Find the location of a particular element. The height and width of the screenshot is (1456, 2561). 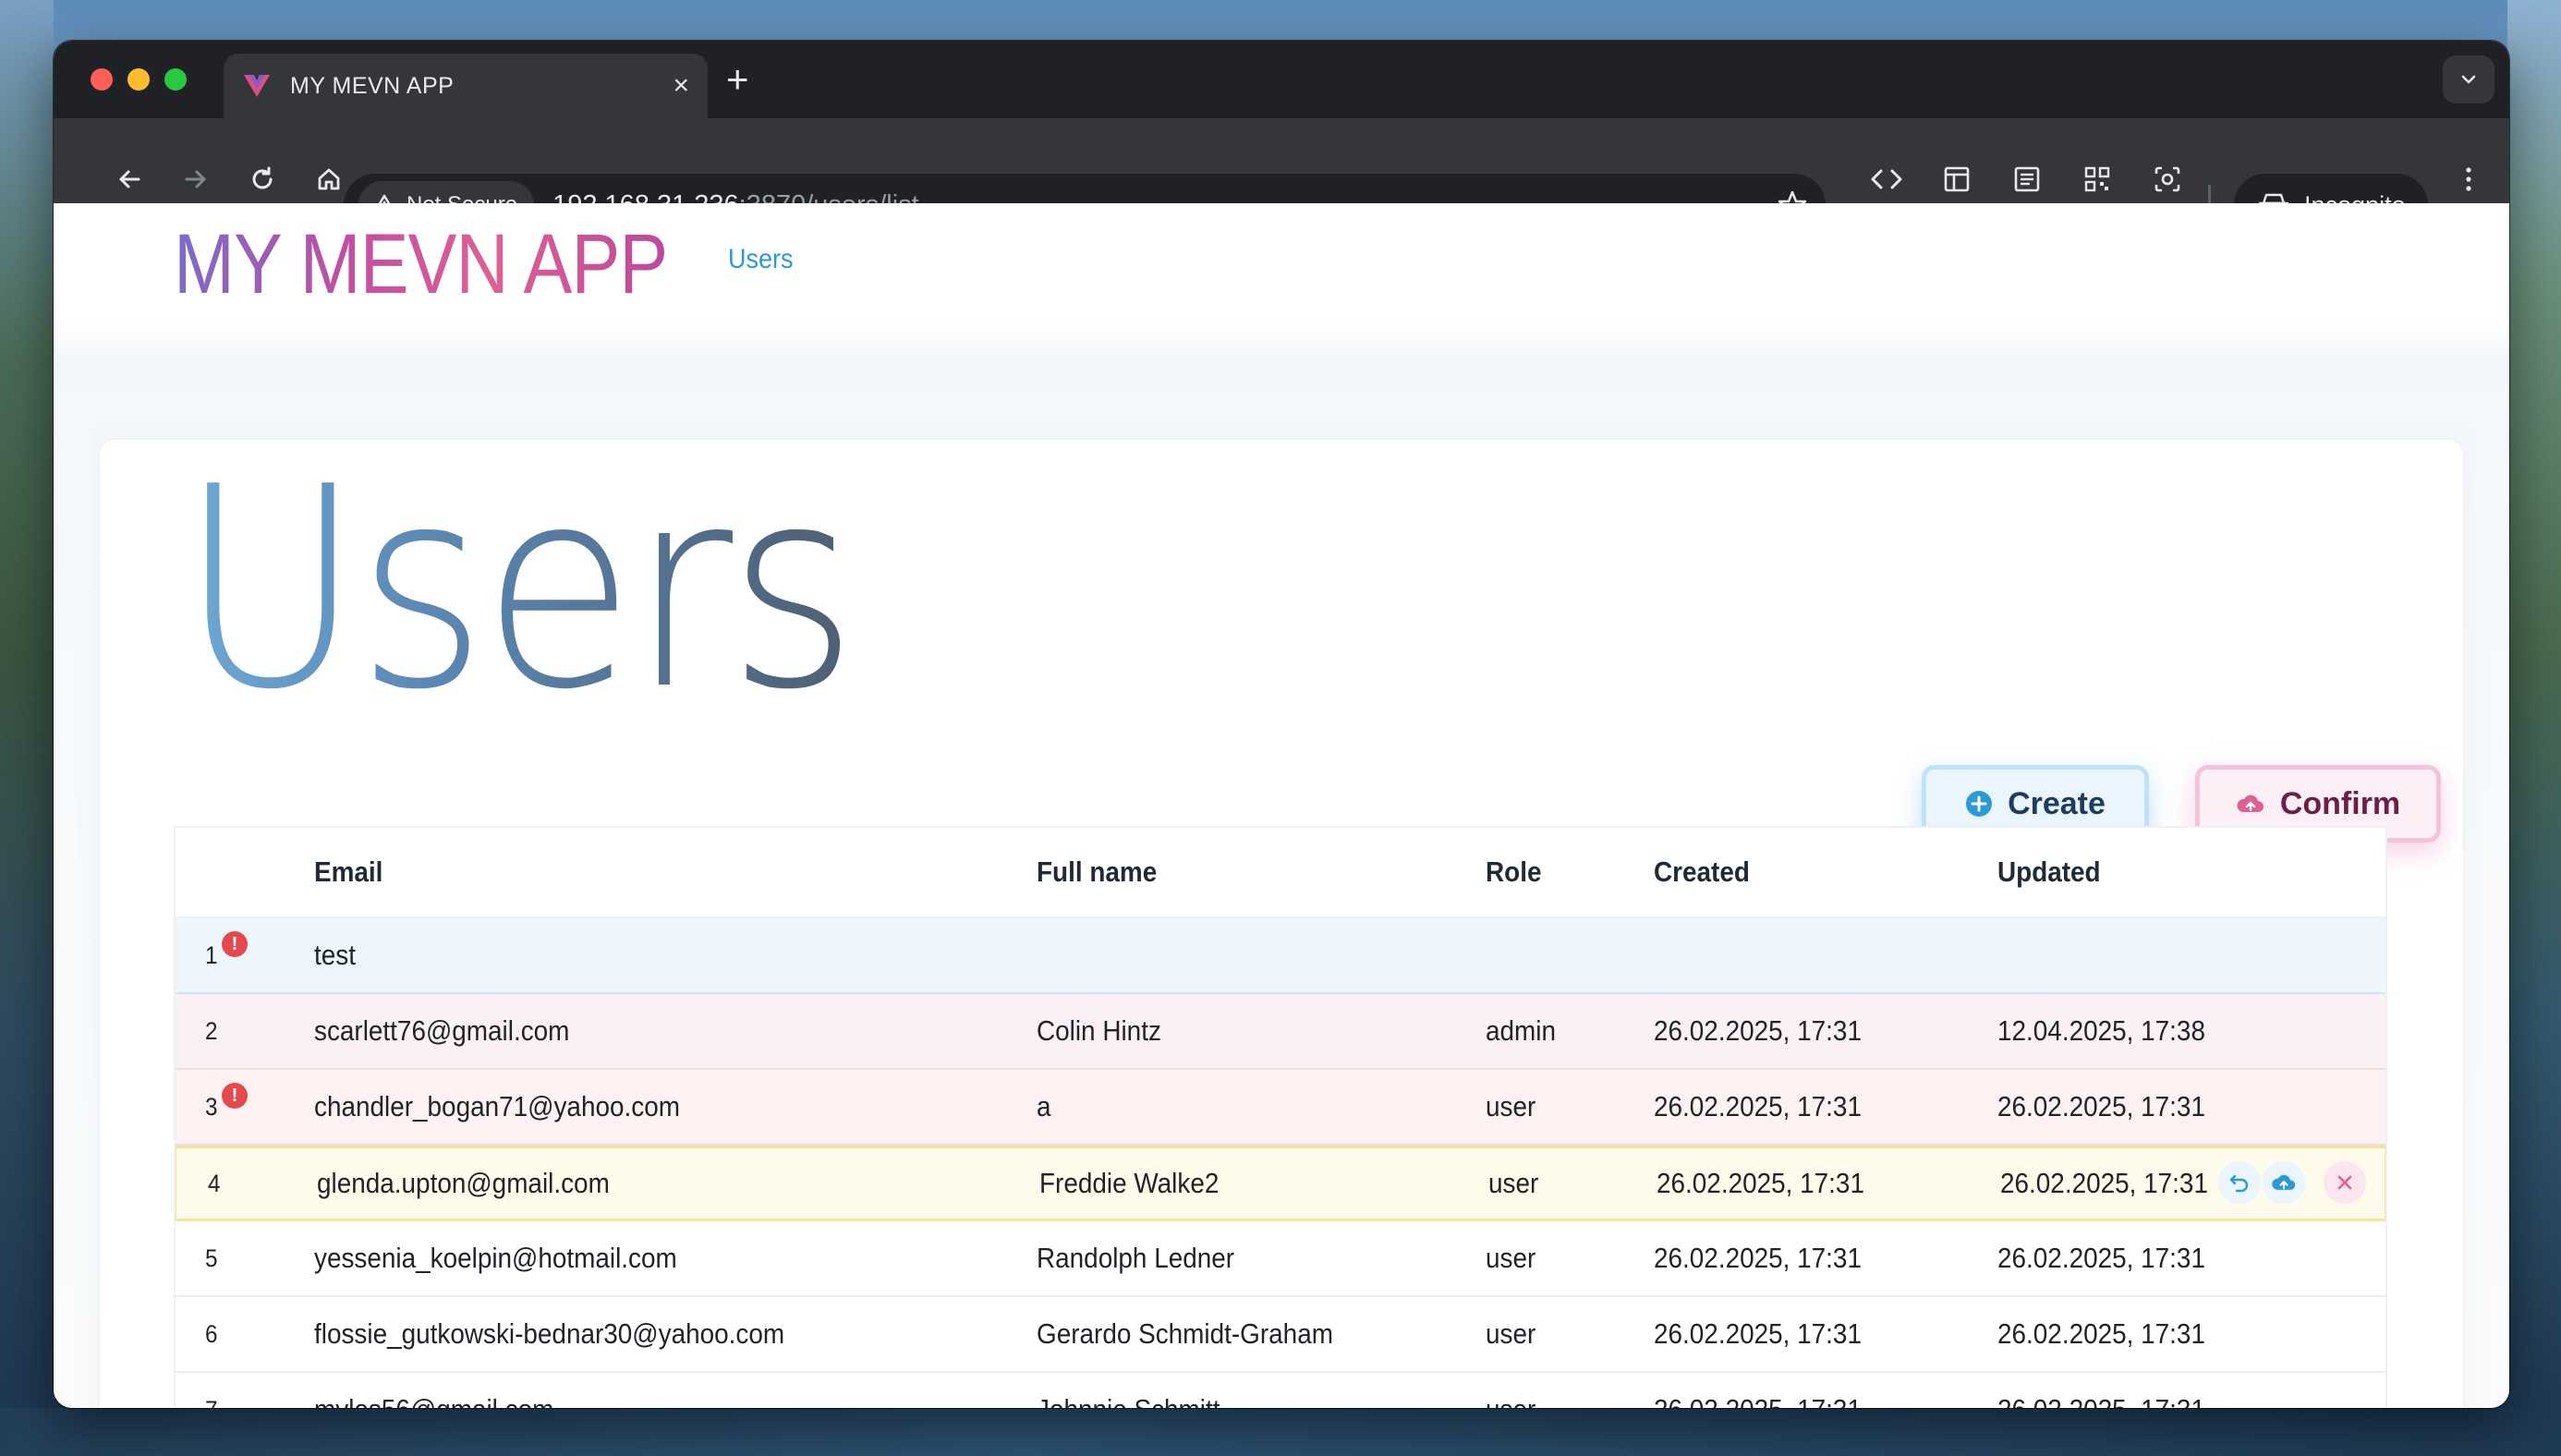

chevron-down-icon is located at coordinates (2468, 79).